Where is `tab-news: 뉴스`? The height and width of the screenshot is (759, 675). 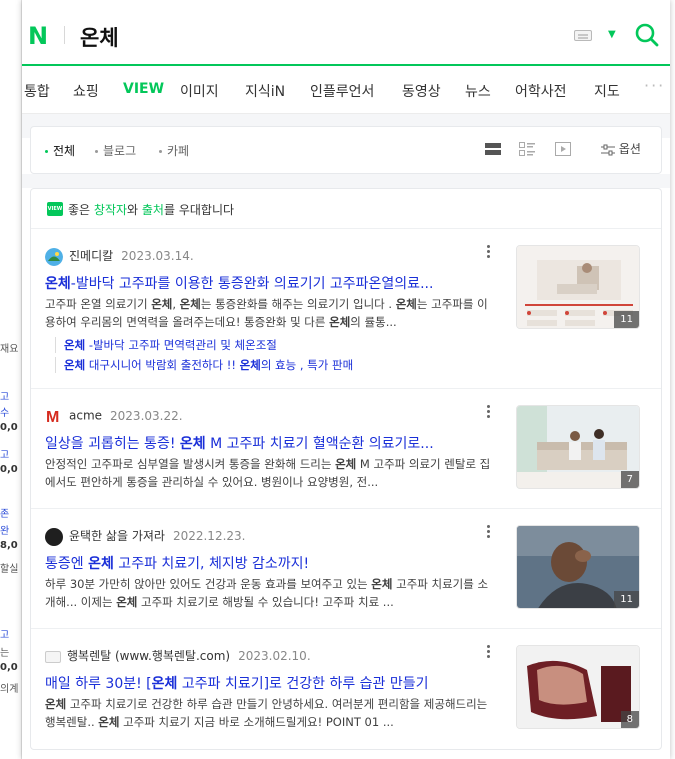 tab-news: 뉴스 is located at coordinates (478, 91).